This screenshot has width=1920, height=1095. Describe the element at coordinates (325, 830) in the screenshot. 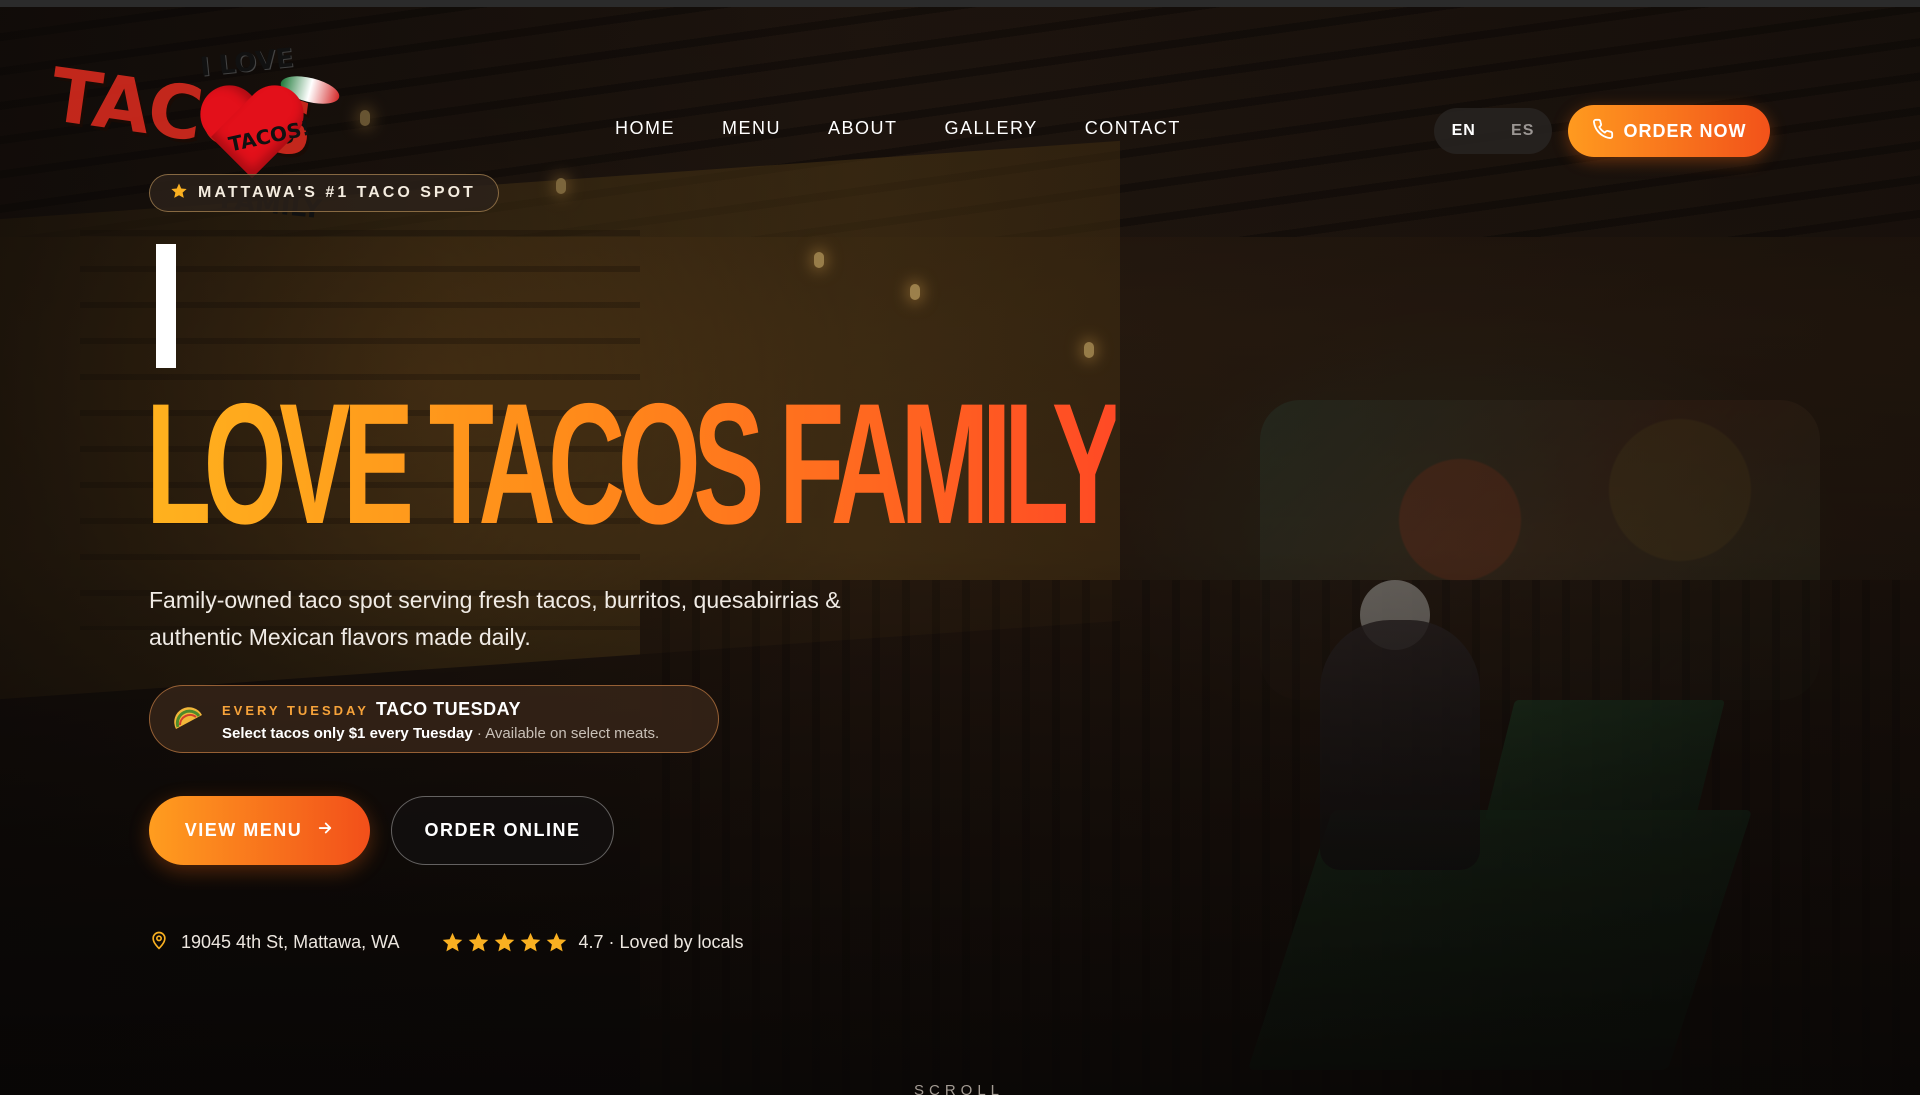

I see `arrow-right-icon` at that location.